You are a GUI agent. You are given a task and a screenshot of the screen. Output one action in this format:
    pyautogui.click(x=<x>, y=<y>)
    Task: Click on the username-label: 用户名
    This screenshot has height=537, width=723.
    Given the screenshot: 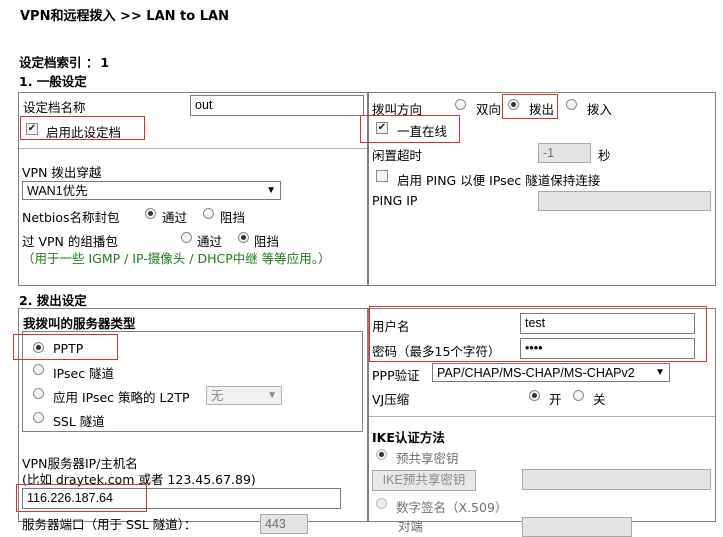 What is the action you would take?
    pyautogui.click(x=391, y=326)
    